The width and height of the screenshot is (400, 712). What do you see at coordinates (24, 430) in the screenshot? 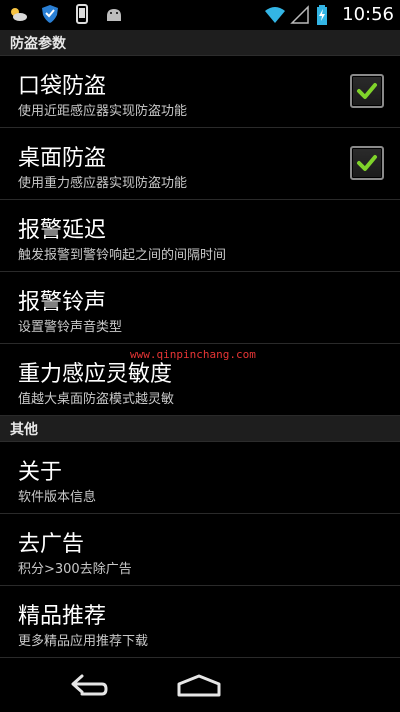
I see `section-title: 其他` at bounding box center [24, 430].